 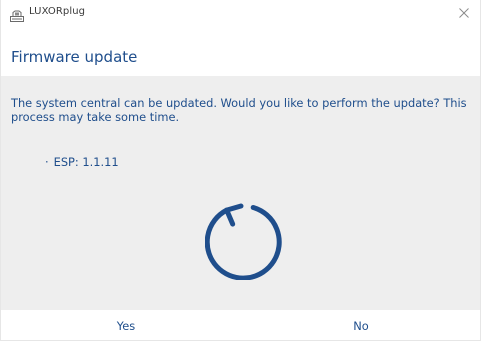 I want to click on component-version-item: · ESP: 1.1.11, so click(x=82, y=162).